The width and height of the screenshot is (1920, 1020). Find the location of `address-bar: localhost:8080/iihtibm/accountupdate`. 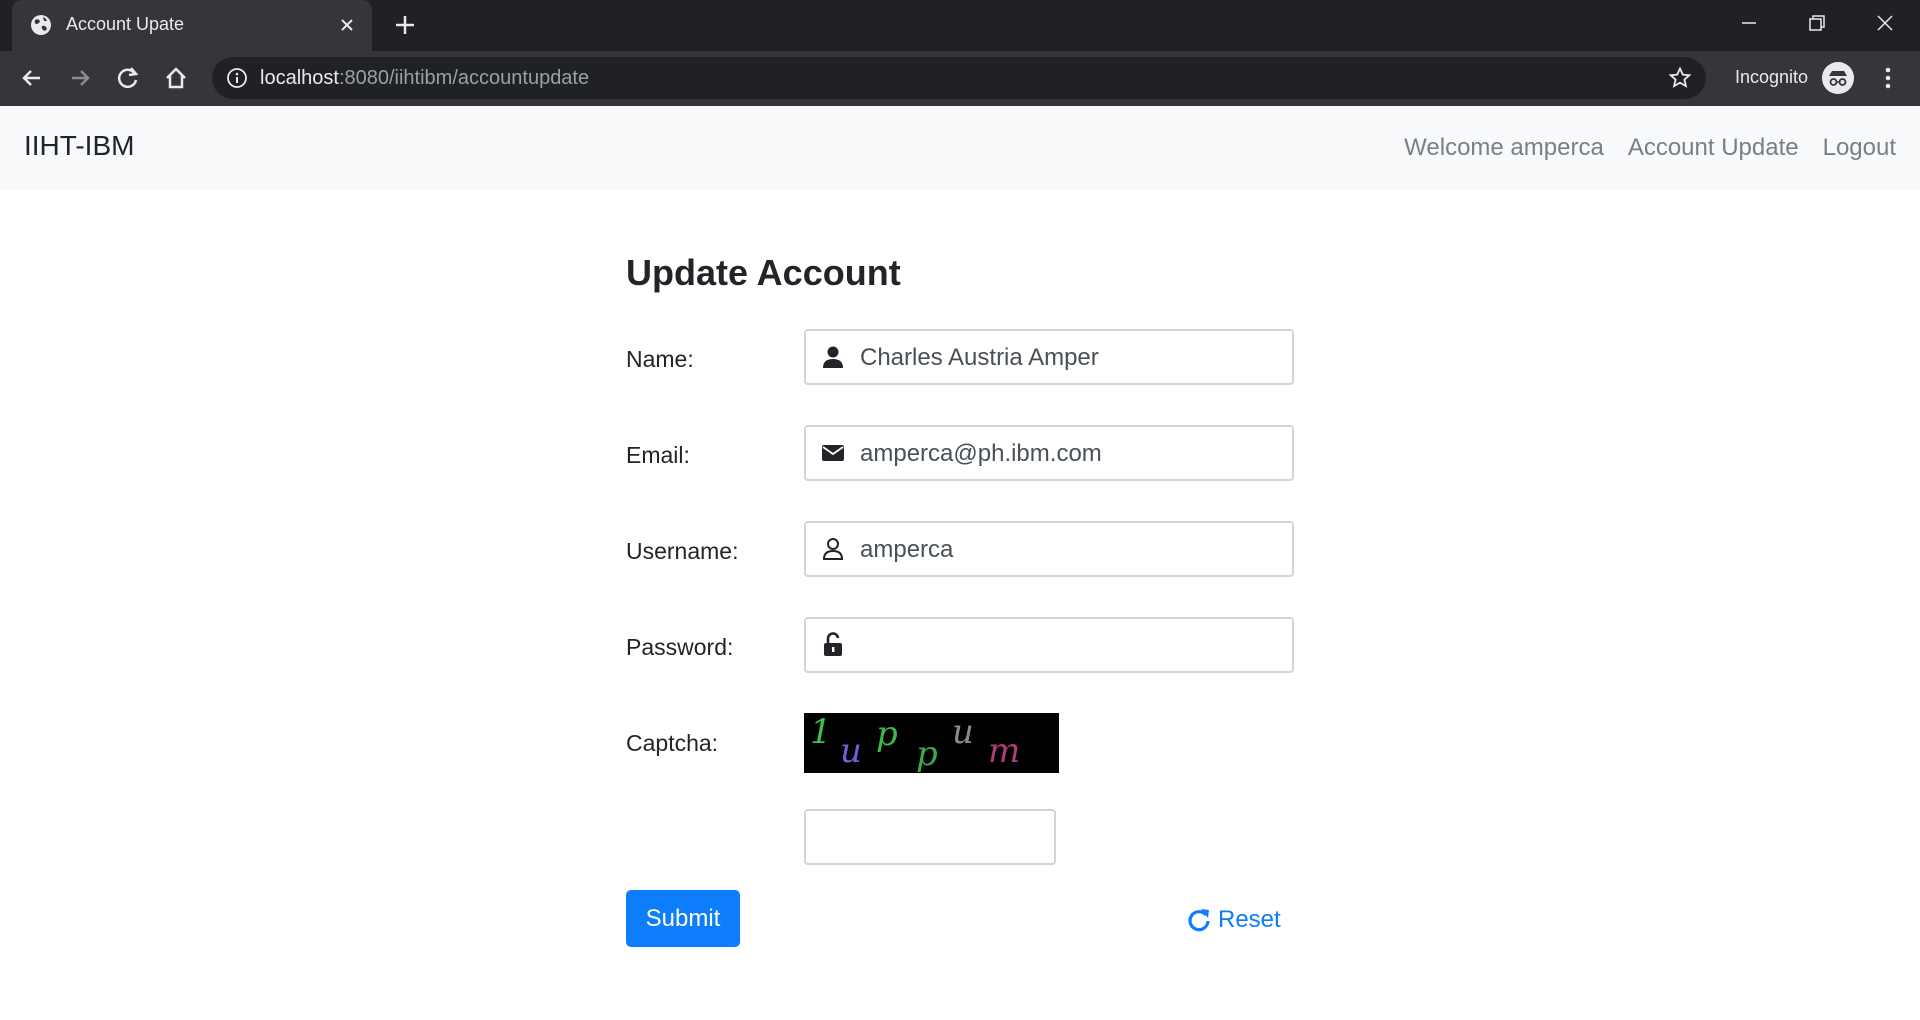

address-bar: localhost:8080/iihtibm/accountupdate is located at coordinates (959, 78).